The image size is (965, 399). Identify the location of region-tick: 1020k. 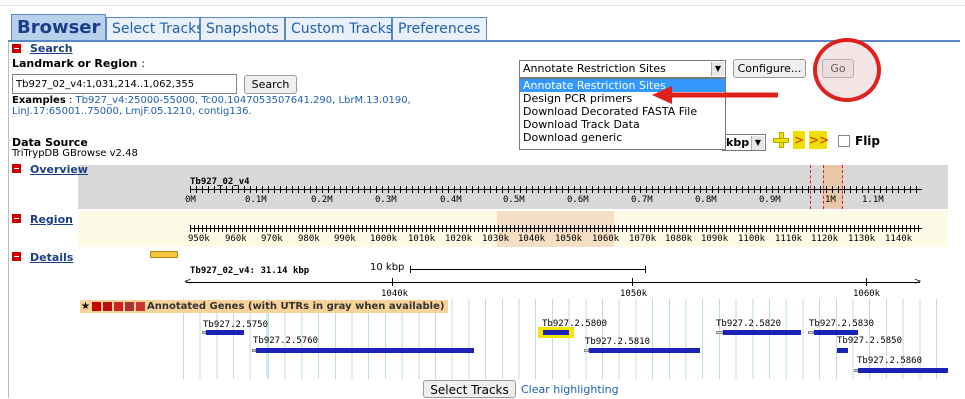
(459, 239).